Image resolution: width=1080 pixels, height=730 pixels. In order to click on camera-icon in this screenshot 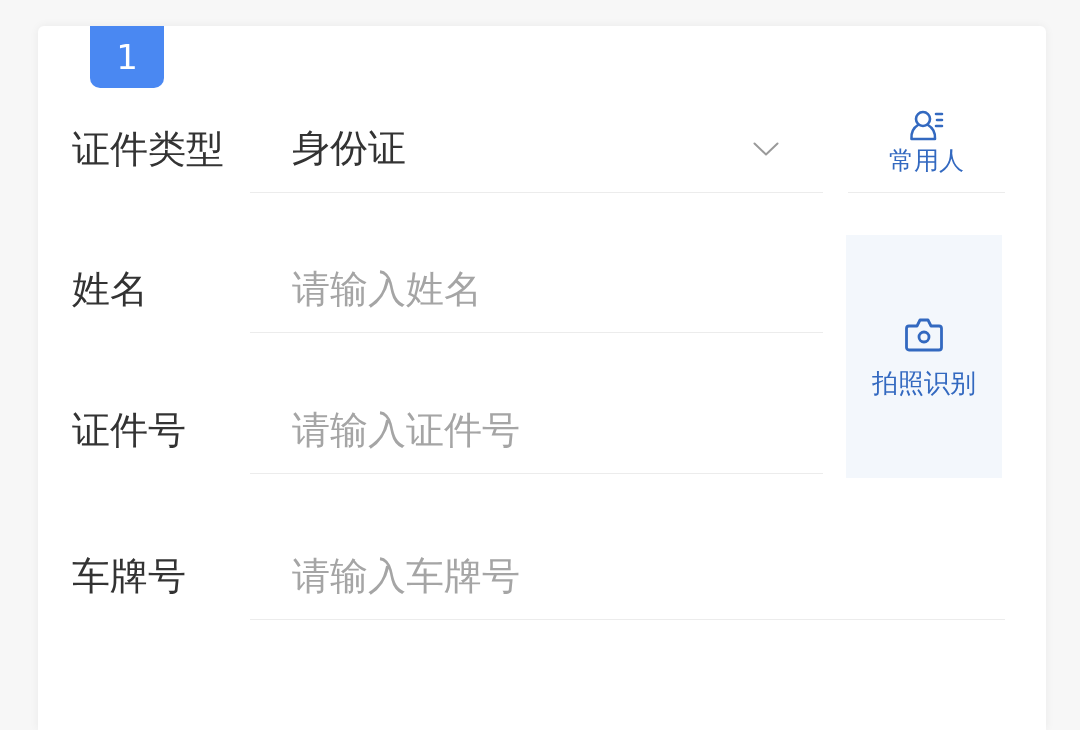, I will do `click(924, 334)`.